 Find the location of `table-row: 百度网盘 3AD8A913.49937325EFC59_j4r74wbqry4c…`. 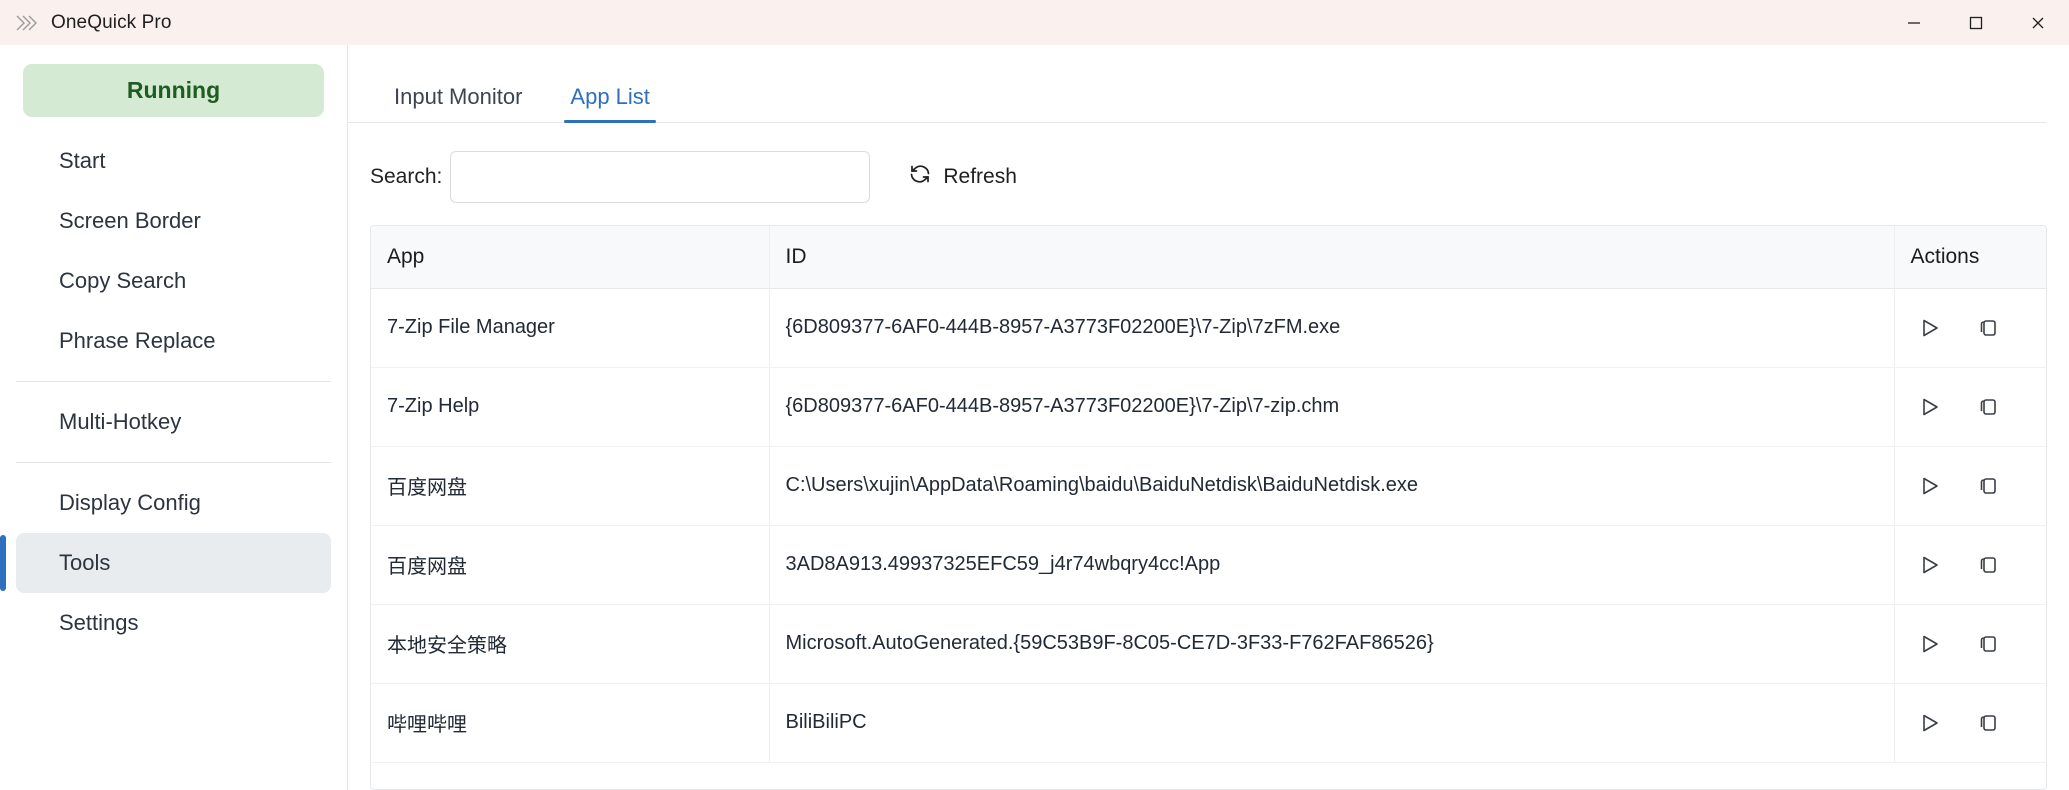

table-row: 百度网盘 3AD8A913.49937325EFC59_j4r74wbqry4c… is located at coordinates (1208, 565).